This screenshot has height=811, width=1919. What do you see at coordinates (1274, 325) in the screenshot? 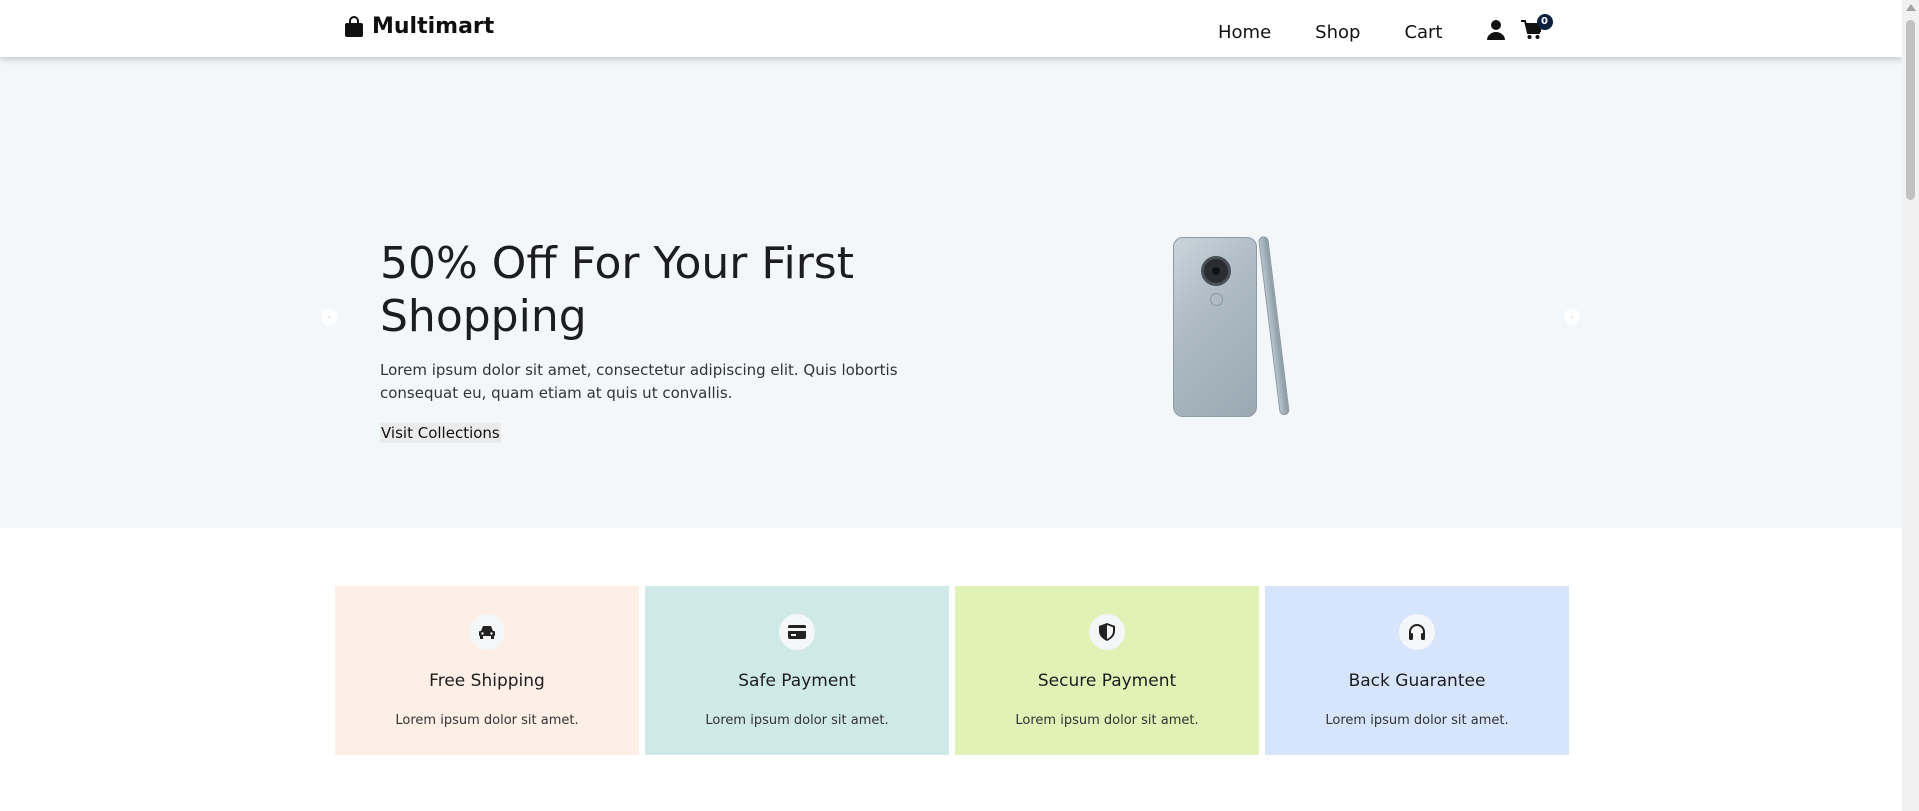
I see `phone-side-view-image` at bounding box center [1274, 325].